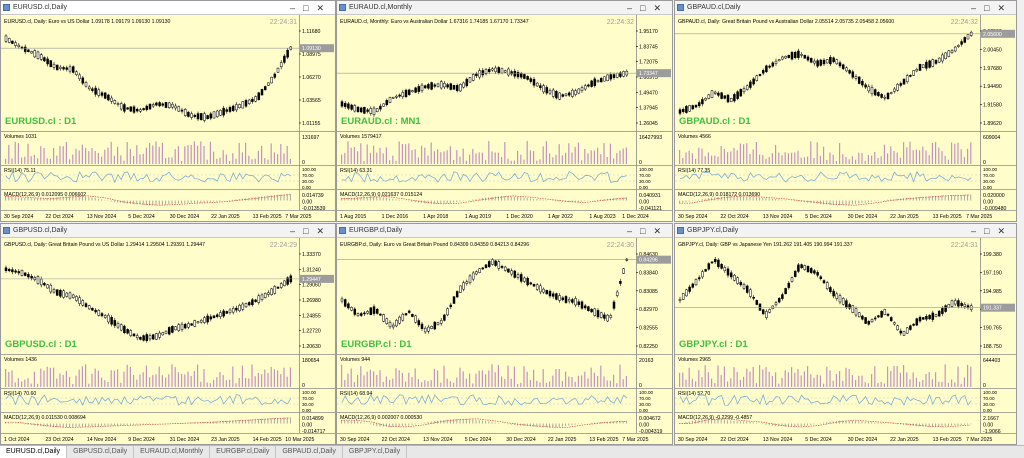 Image resolution: width=1024 pixels, height=458 pixels. What do you see at coordinates (991, 138) in the screenshot?
I see `volume-tick-label: 609004` at bounding box center [991, 138].